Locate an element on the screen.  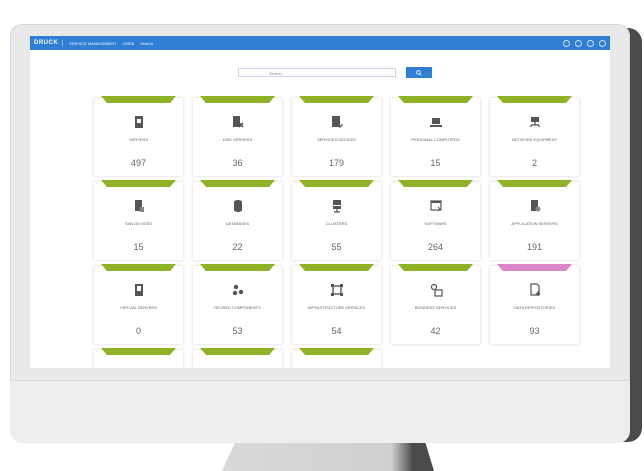
asset-card: NETWORK EQUIPMENT 2 is located at coordinates (534, 136).